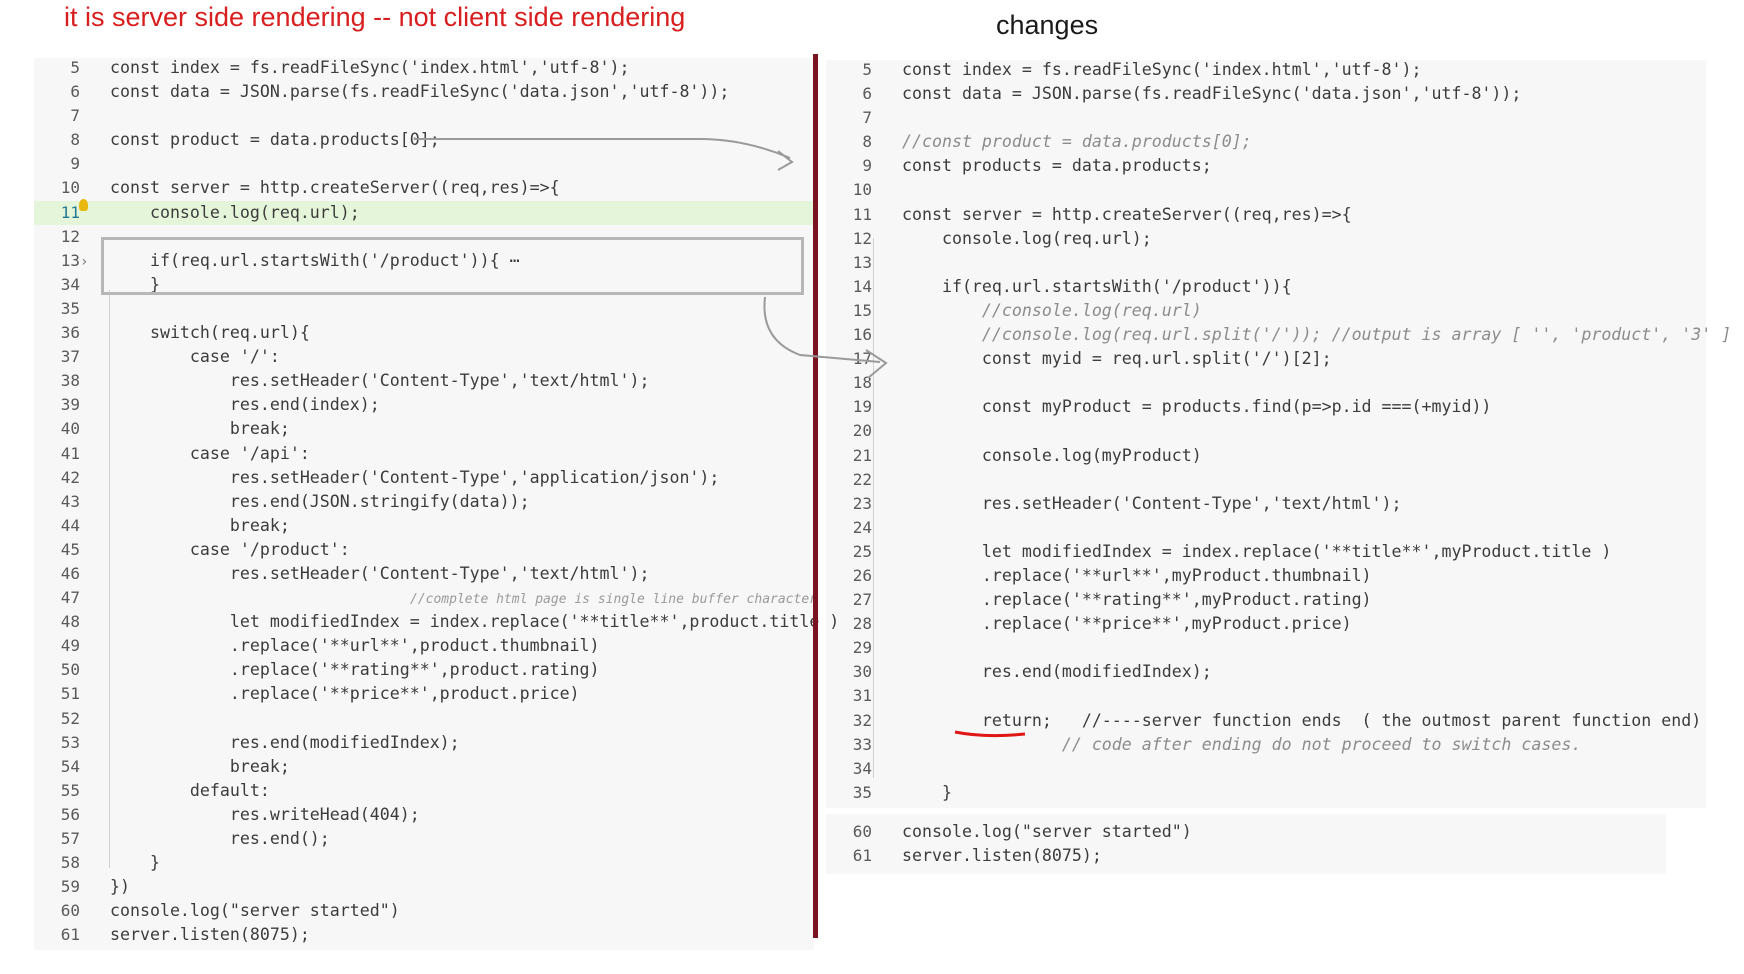 The image size is (1744, 974). I want to click on return-underline, so click(990, 734).